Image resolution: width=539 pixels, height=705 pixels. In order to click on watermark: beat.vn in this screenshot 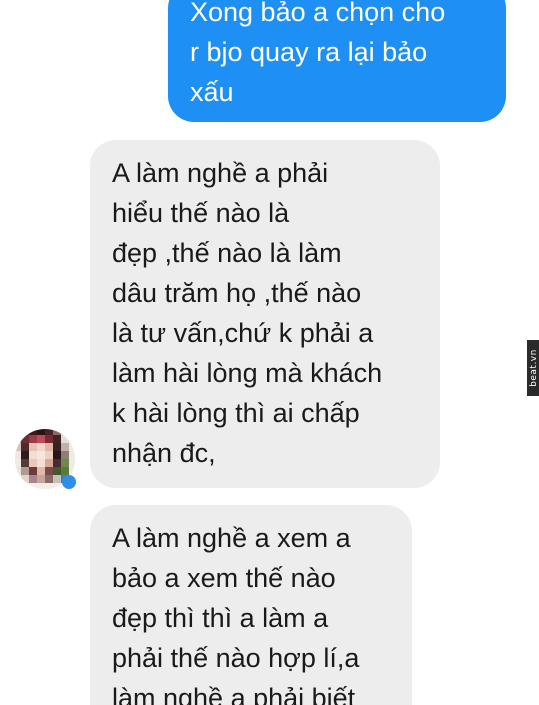, I will do `click(533, 368)`.